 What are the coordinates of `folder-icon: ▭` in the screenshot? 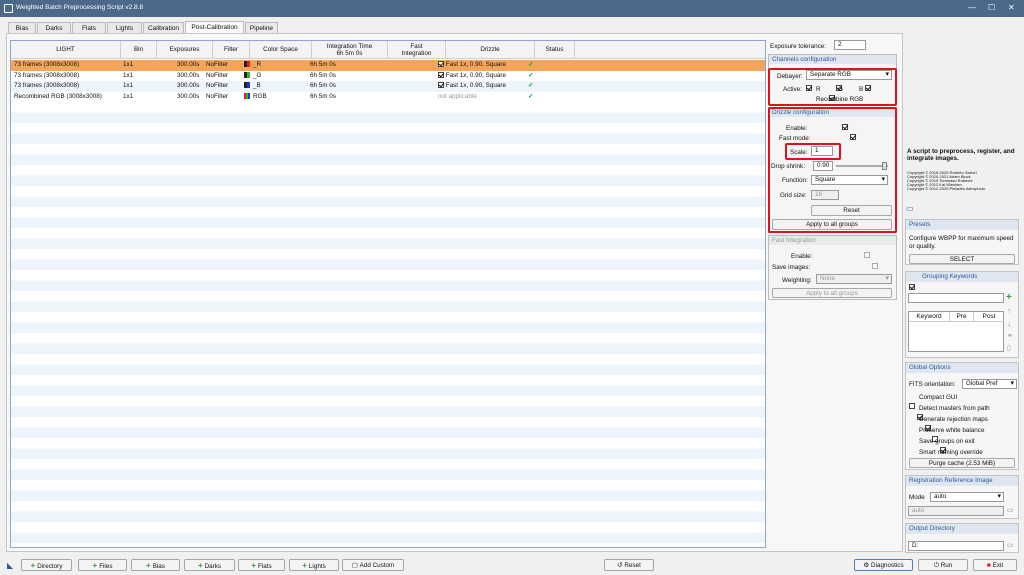 It's located at (1010, 510).